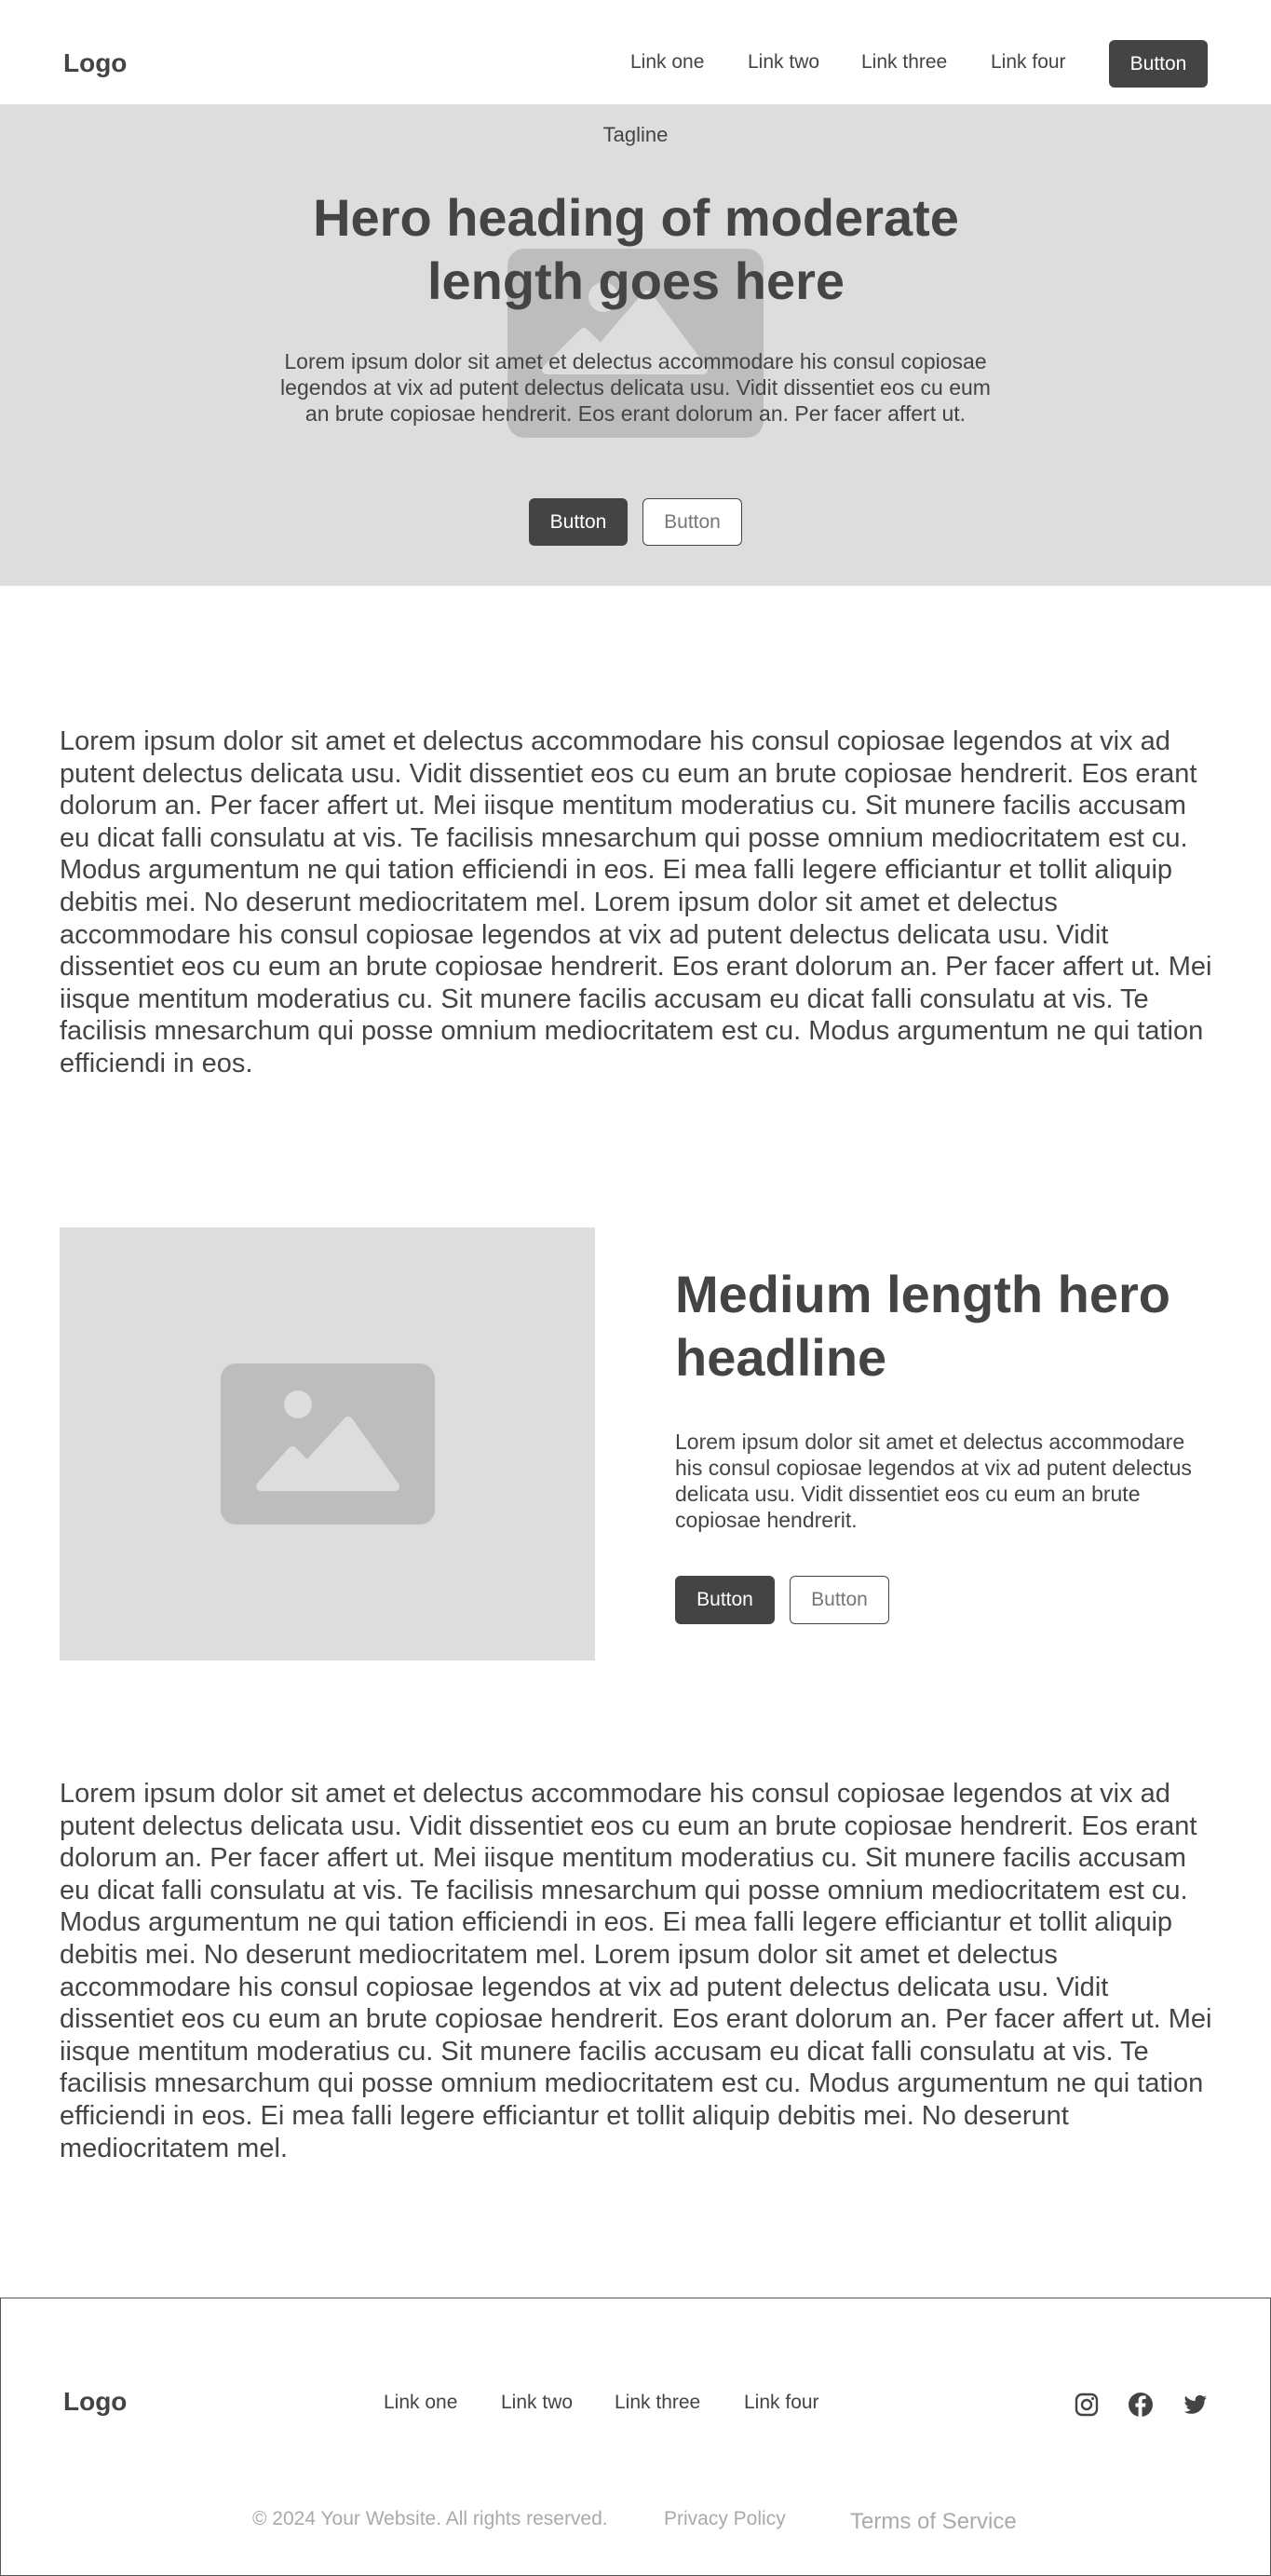  What do you see at coordinates (537, 2403) in the screenshot?
I see `footer-link-two: Link two` at bounding box center [537, 2403].